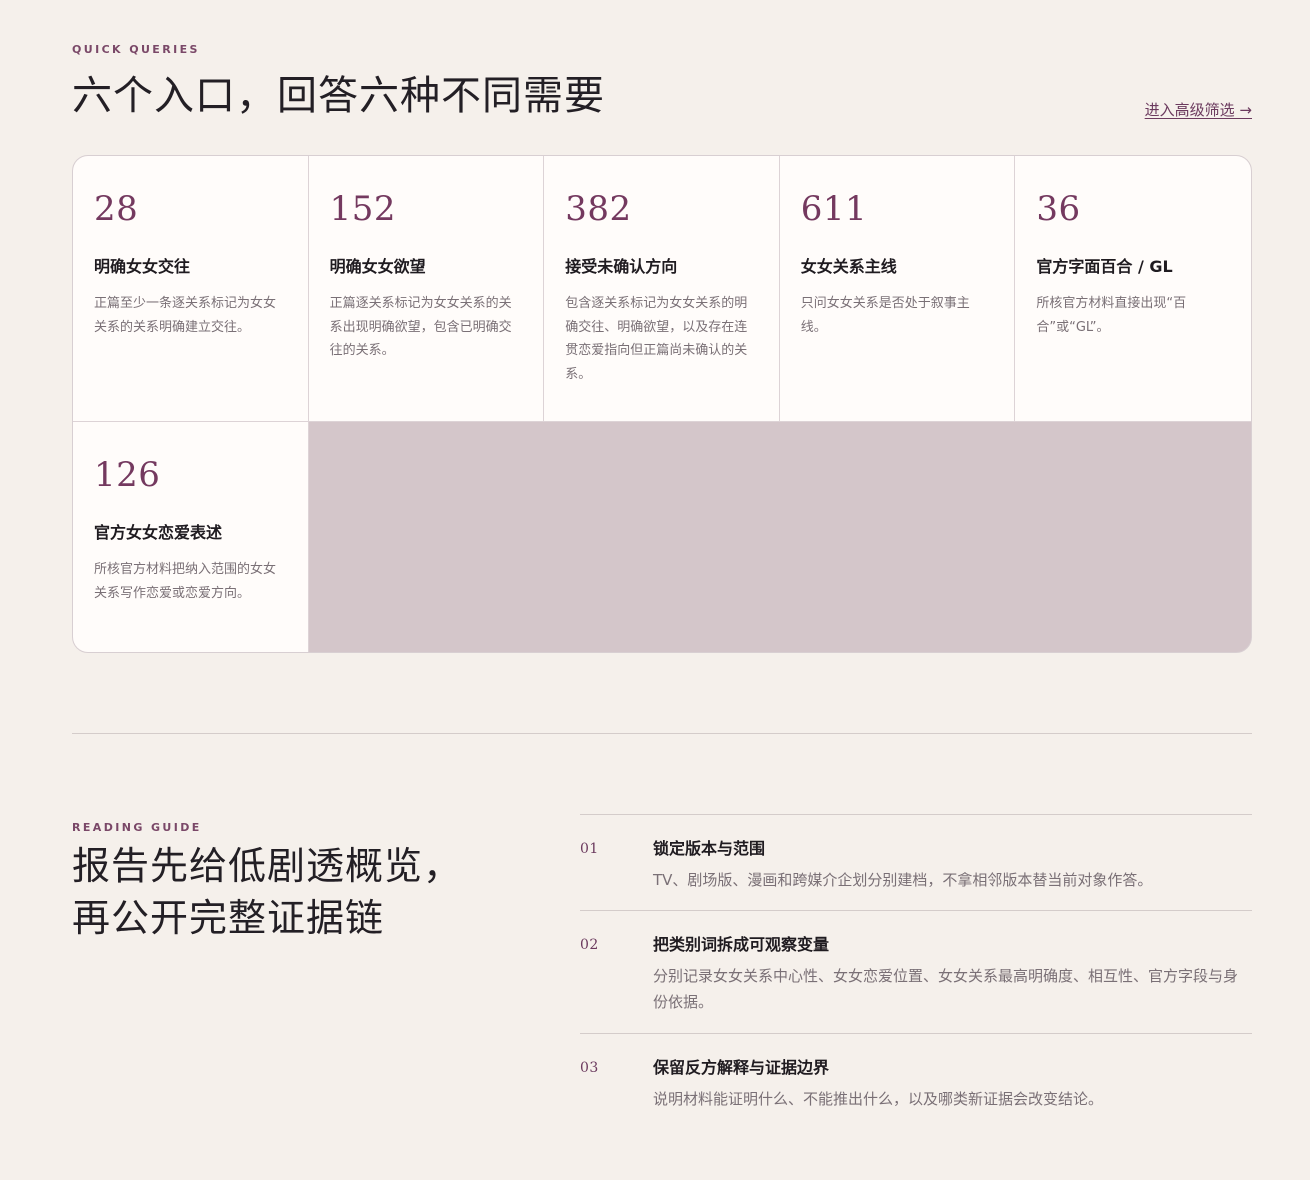 The width and height of the screenshot is (1310, 1180). What do you see at coordinates (136, 49) in the screenshot?
I see `quick-queries-eyebrow: QUICK QUERIES` at bounding box center [136, 49].